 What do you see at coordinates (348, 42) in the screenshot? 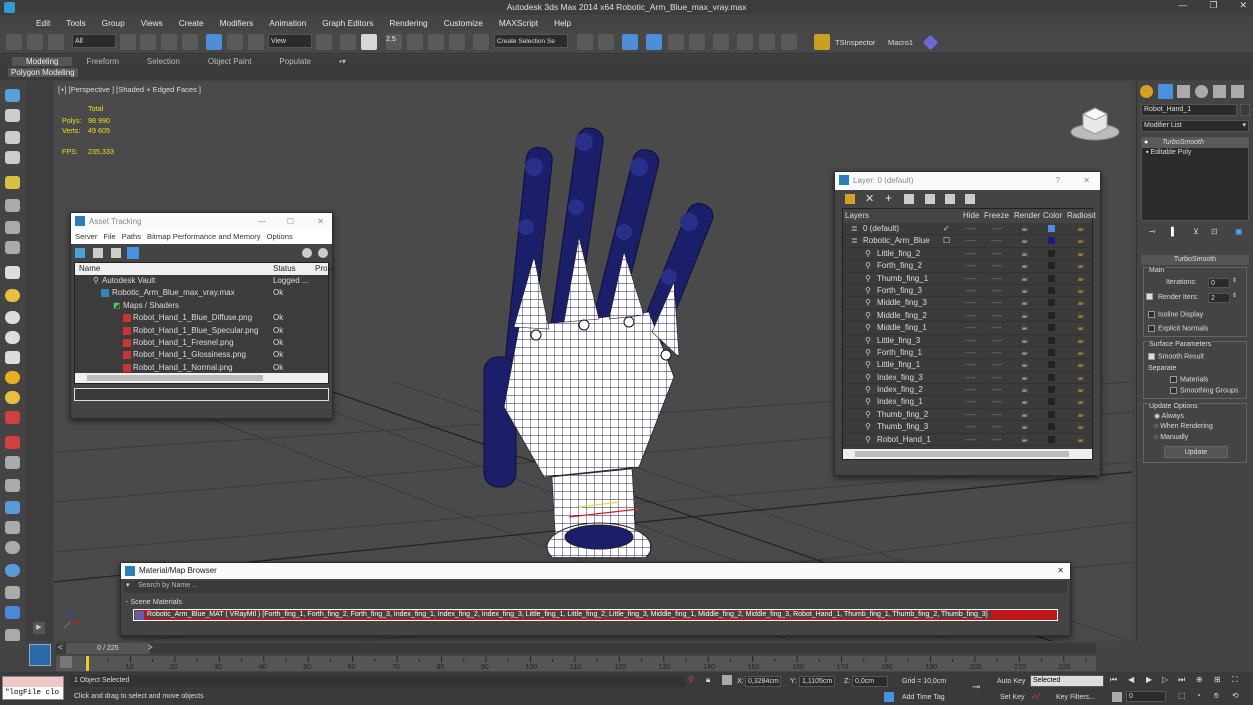
I see `manipulate-icon` at bounding box center [348, 42].